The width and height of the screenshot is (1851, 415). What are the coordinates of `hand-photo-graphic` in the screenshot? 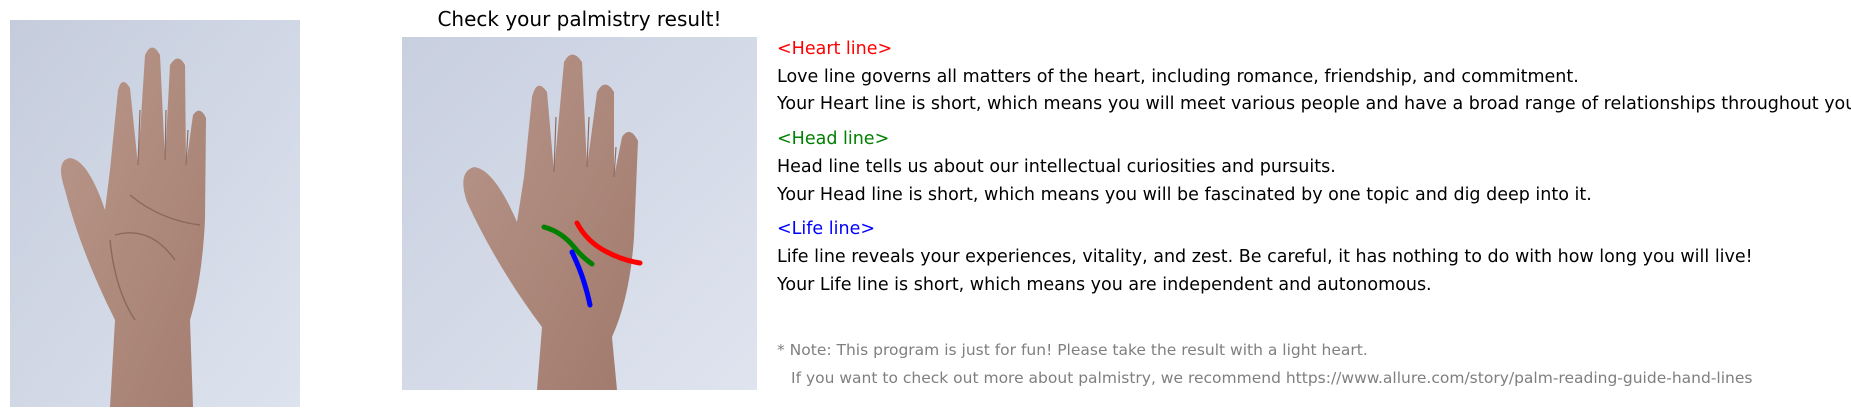 It's located at (155, 213).